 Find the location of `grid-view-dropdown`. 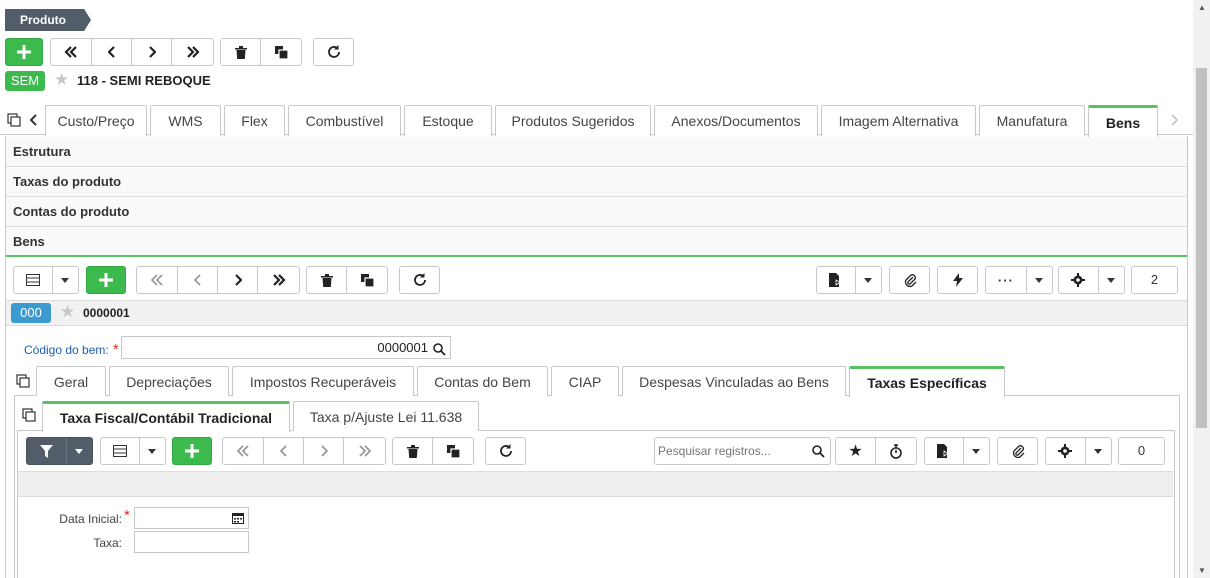

grid-view-dropdown is located at coordinates (133, 451).